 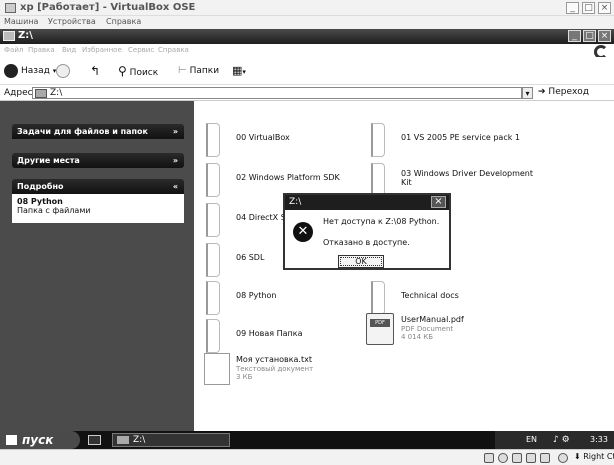 What do you see at coordinates (604, 8) in the screenshot?
I see `vbox-close-button: ×` at bounding box center [604, 8].